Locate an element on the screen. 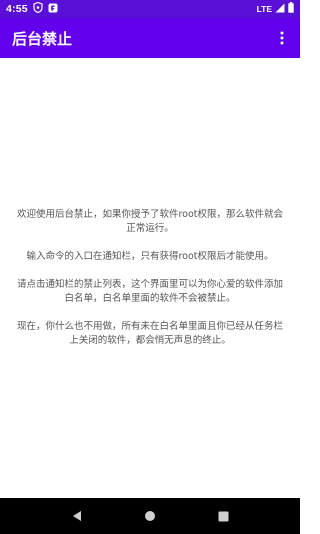  navigation-bar is located at coordinates (150, 516).